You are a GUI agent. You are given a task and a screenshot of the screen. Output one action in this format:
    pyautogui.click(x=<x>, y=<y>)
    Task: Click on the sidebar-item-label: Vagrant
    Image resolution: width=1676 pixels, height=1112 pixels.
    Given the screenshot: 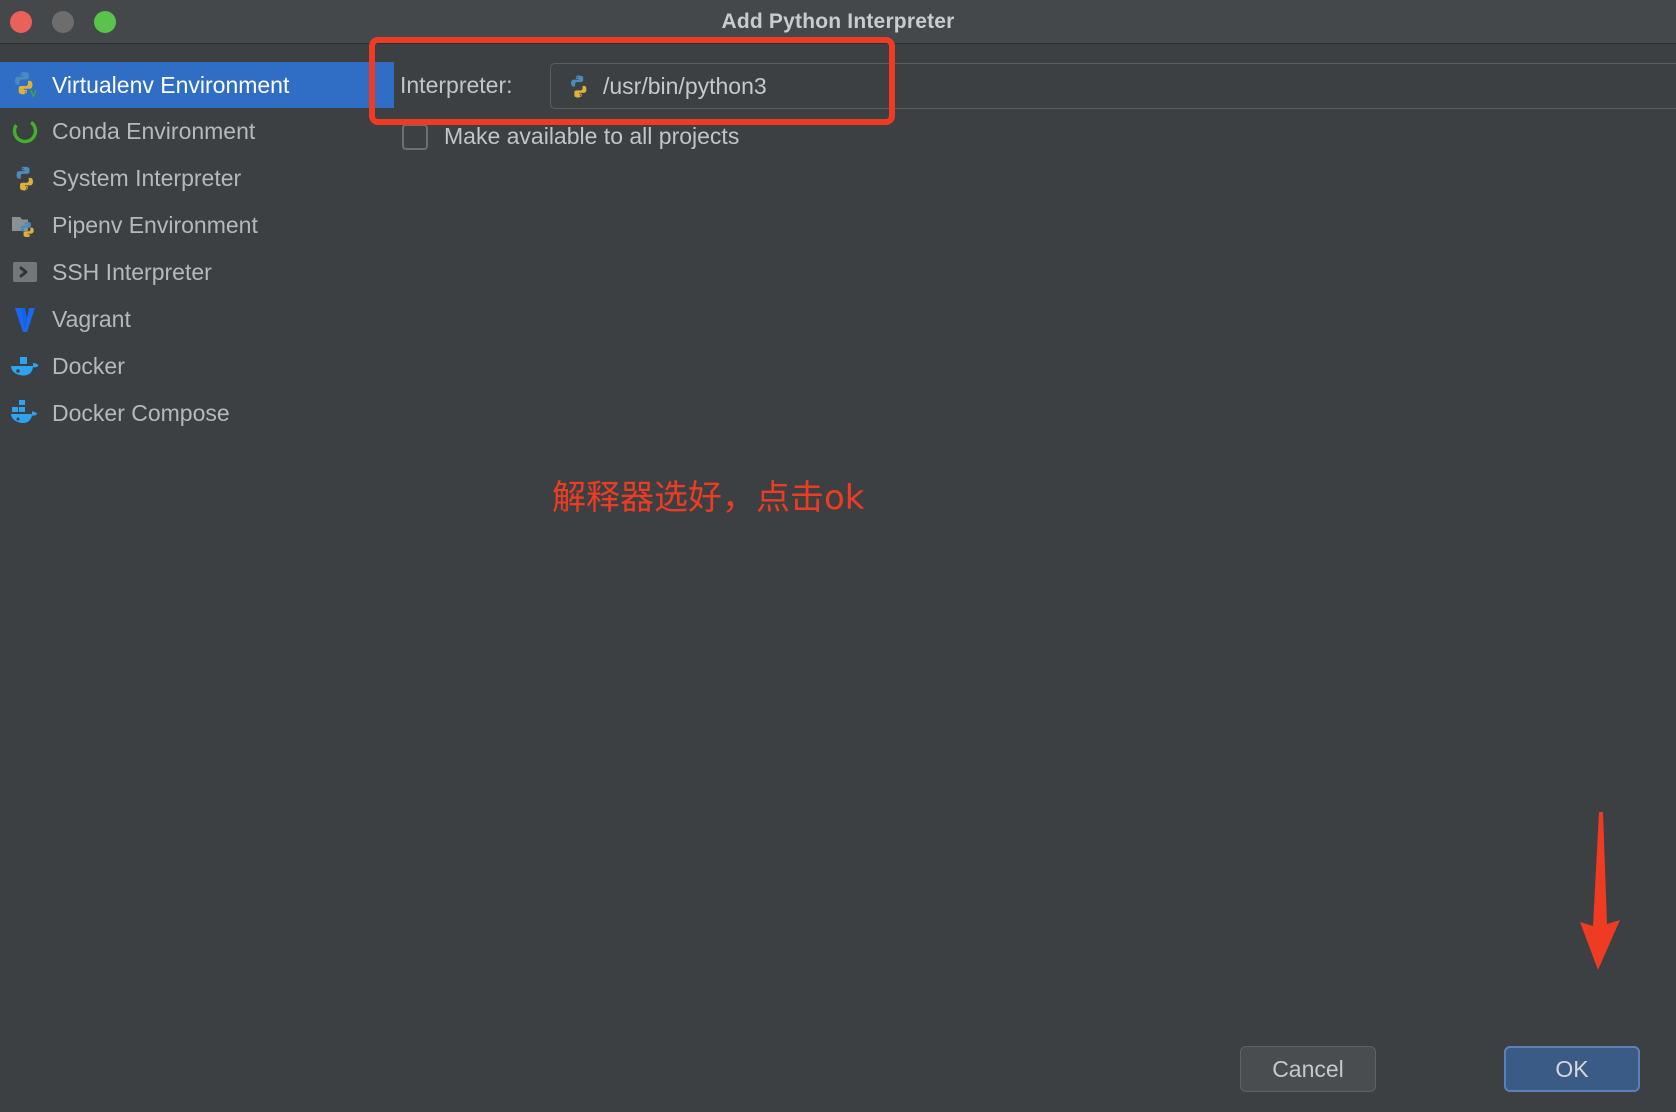 What is the action you would take?
    pyautogui.click(x=91, y=318)
    